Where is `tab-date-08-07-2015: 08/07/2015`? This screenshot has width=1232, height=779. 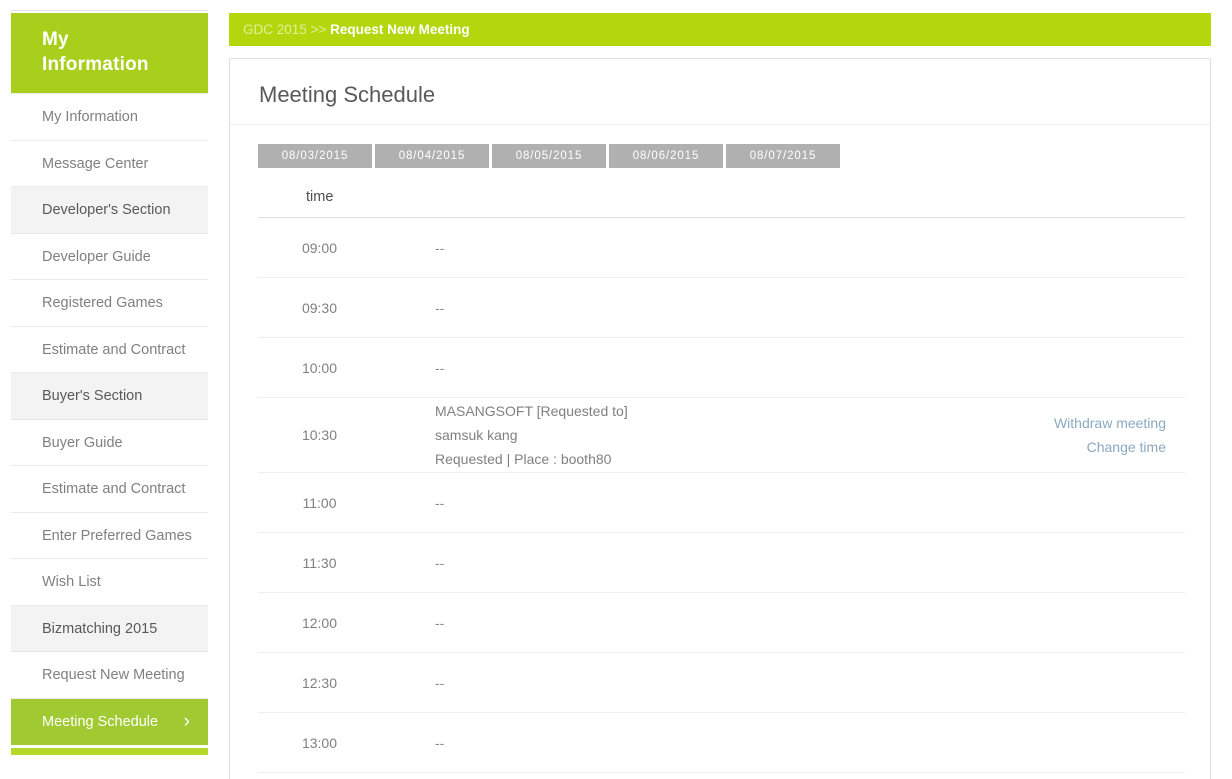 tab-date-08-07-2015: 08/07/2015 is located at coordinates (783, 156).